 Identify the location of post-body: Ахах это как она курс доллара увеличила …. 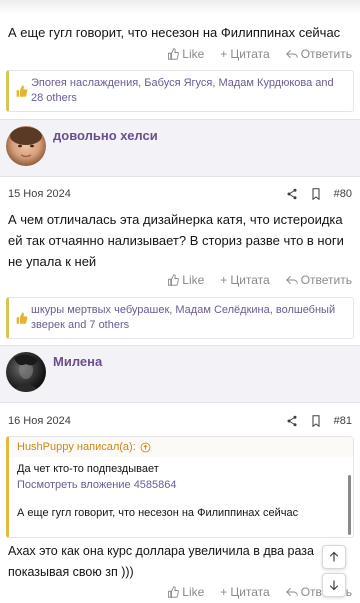
(161, 561).